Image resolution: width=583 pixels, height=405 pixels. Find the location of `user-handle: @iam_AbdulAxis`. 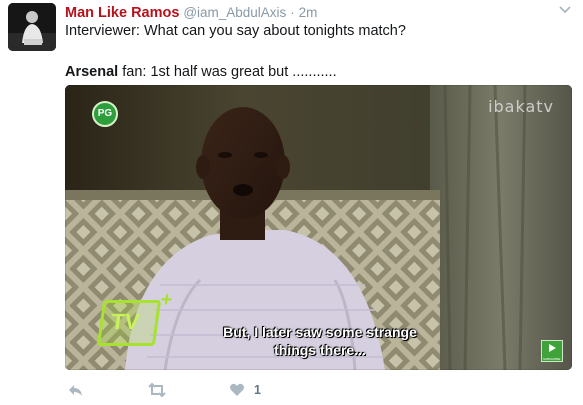

user-handle: @iam_AbdulAxis is located at coordinates (234, 12).